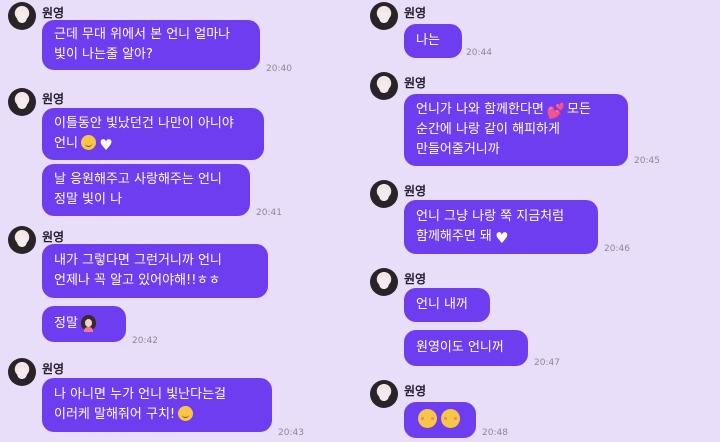 Image resolution: width=720 pixels, height=442 pixels. What do you see at coordinates (428, 40) in the screenshot?
I see `message-text: 나는` at bounding box center [428, 40].